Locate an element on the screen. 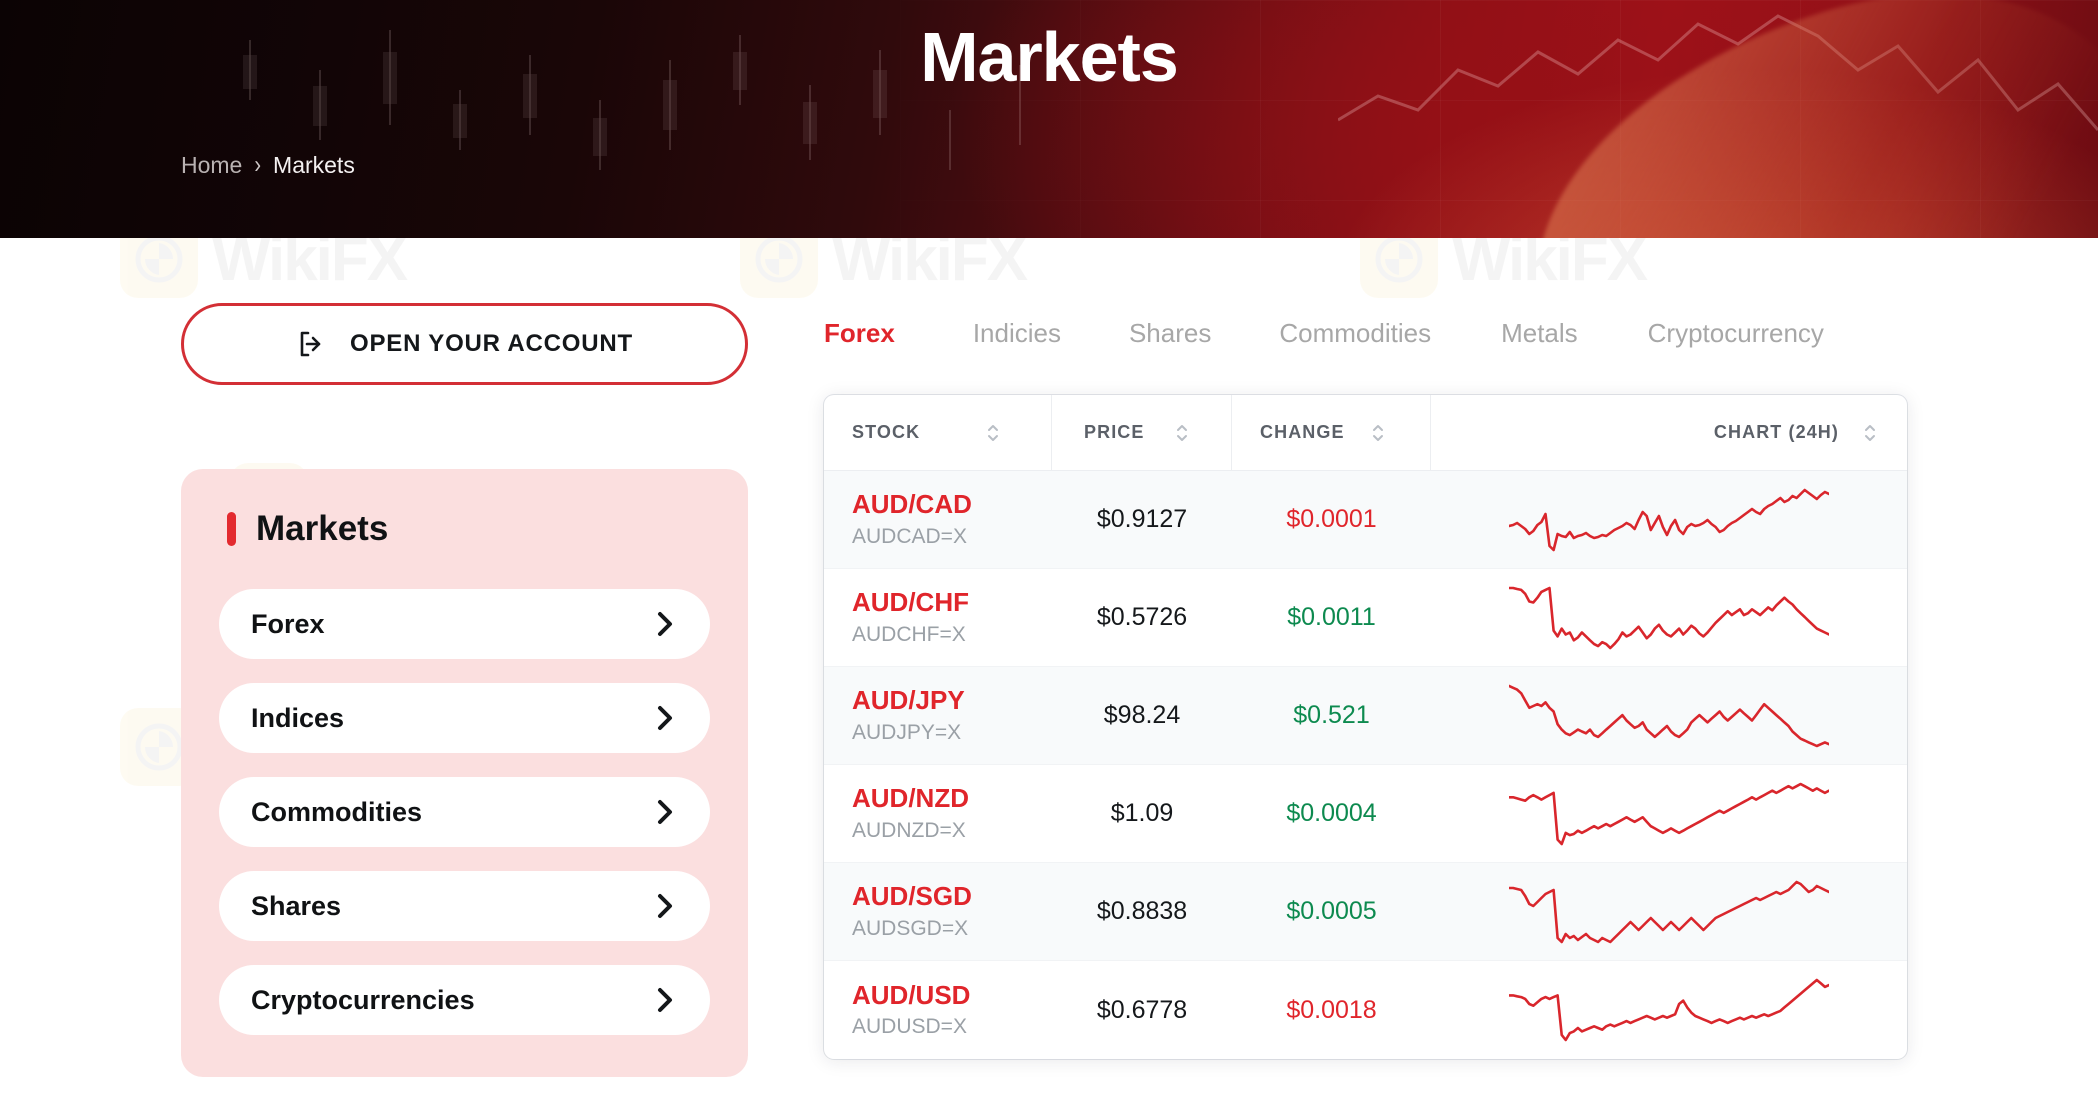 The width and height of the screenshot is (2098, 1108). breadcrumb-current-page: Markets is located at coordinates (314, 165).